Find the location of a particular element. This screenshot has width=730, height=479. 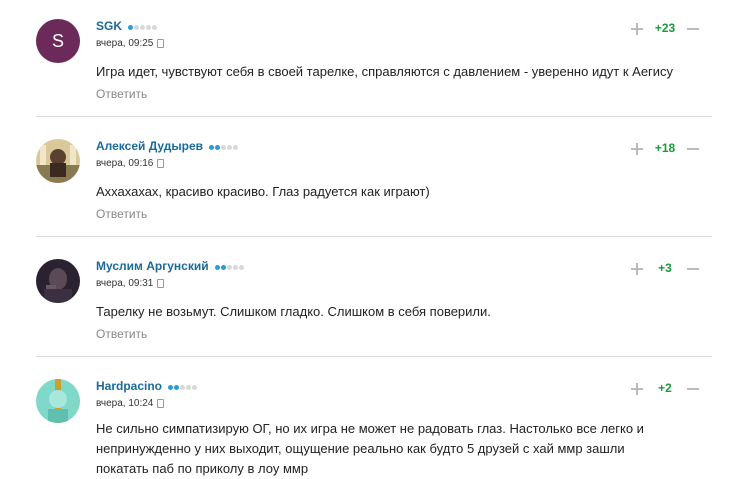

comment-meta: вчера, 09:16 is located at coordinates (130, 163).